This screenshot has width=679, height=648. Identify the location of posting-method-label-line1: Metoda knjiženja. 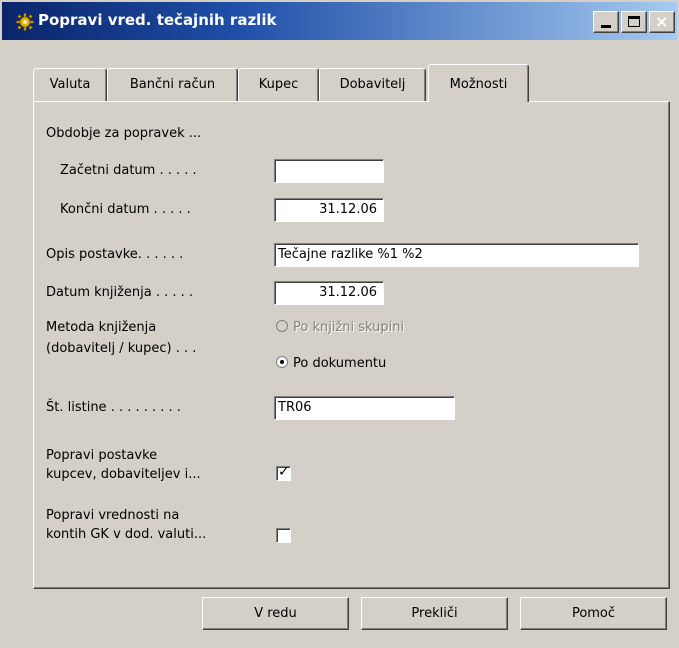
(101, 327).